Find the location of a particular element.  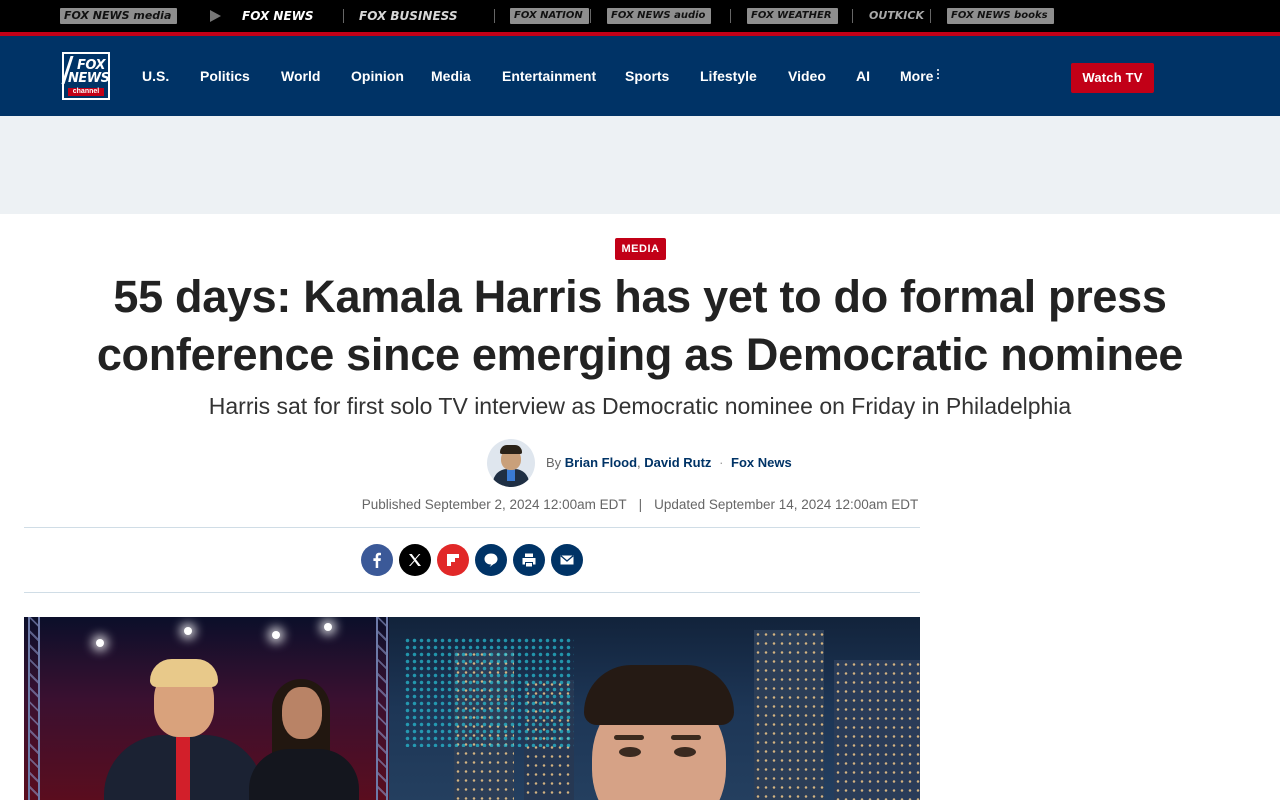

nav-item-entertainment: Entertainment is located at coordinates (549, 76).